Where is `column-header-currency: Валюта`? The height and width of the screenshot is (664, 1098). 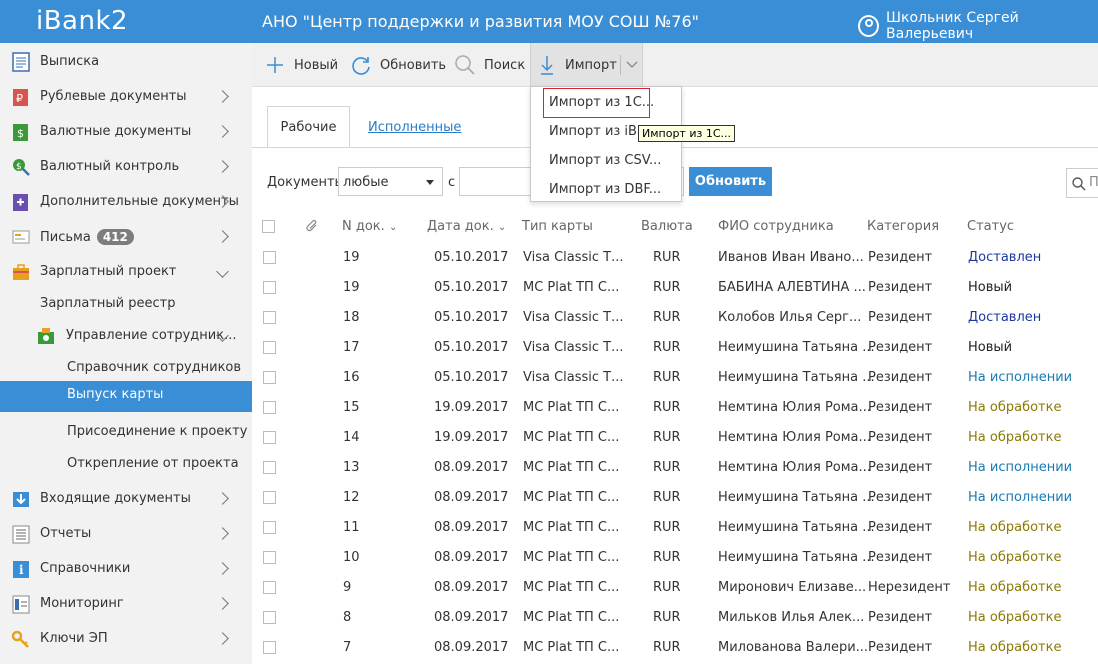 column-header-currency: Валюта is located at coordinates (667, 226).